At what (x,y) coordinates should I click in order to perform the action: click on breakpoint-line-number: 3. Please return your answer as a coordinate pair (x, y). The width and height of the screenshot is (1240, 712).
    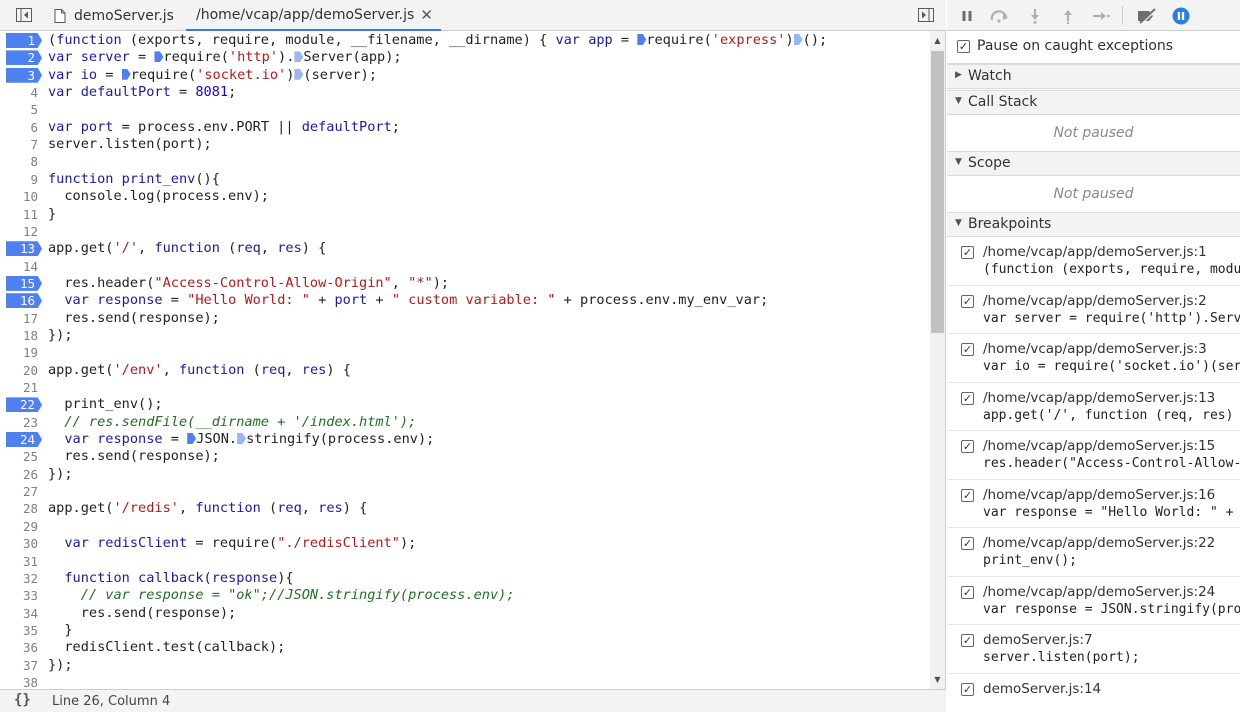
    Looking at the image, I should click on (24, 75).